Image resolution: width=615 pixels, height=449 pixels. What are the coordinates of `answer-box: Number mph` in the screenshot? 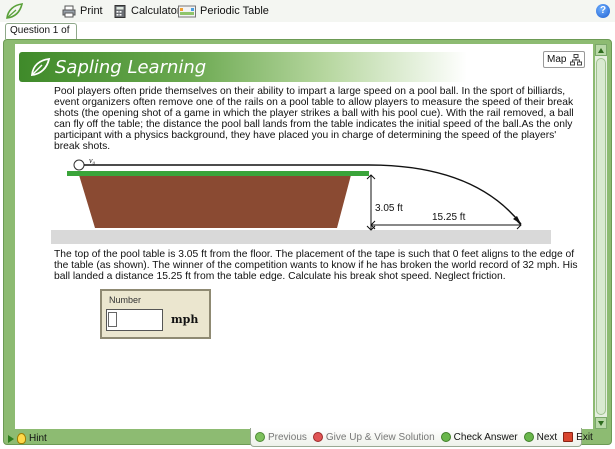 It's located at (155, 314).